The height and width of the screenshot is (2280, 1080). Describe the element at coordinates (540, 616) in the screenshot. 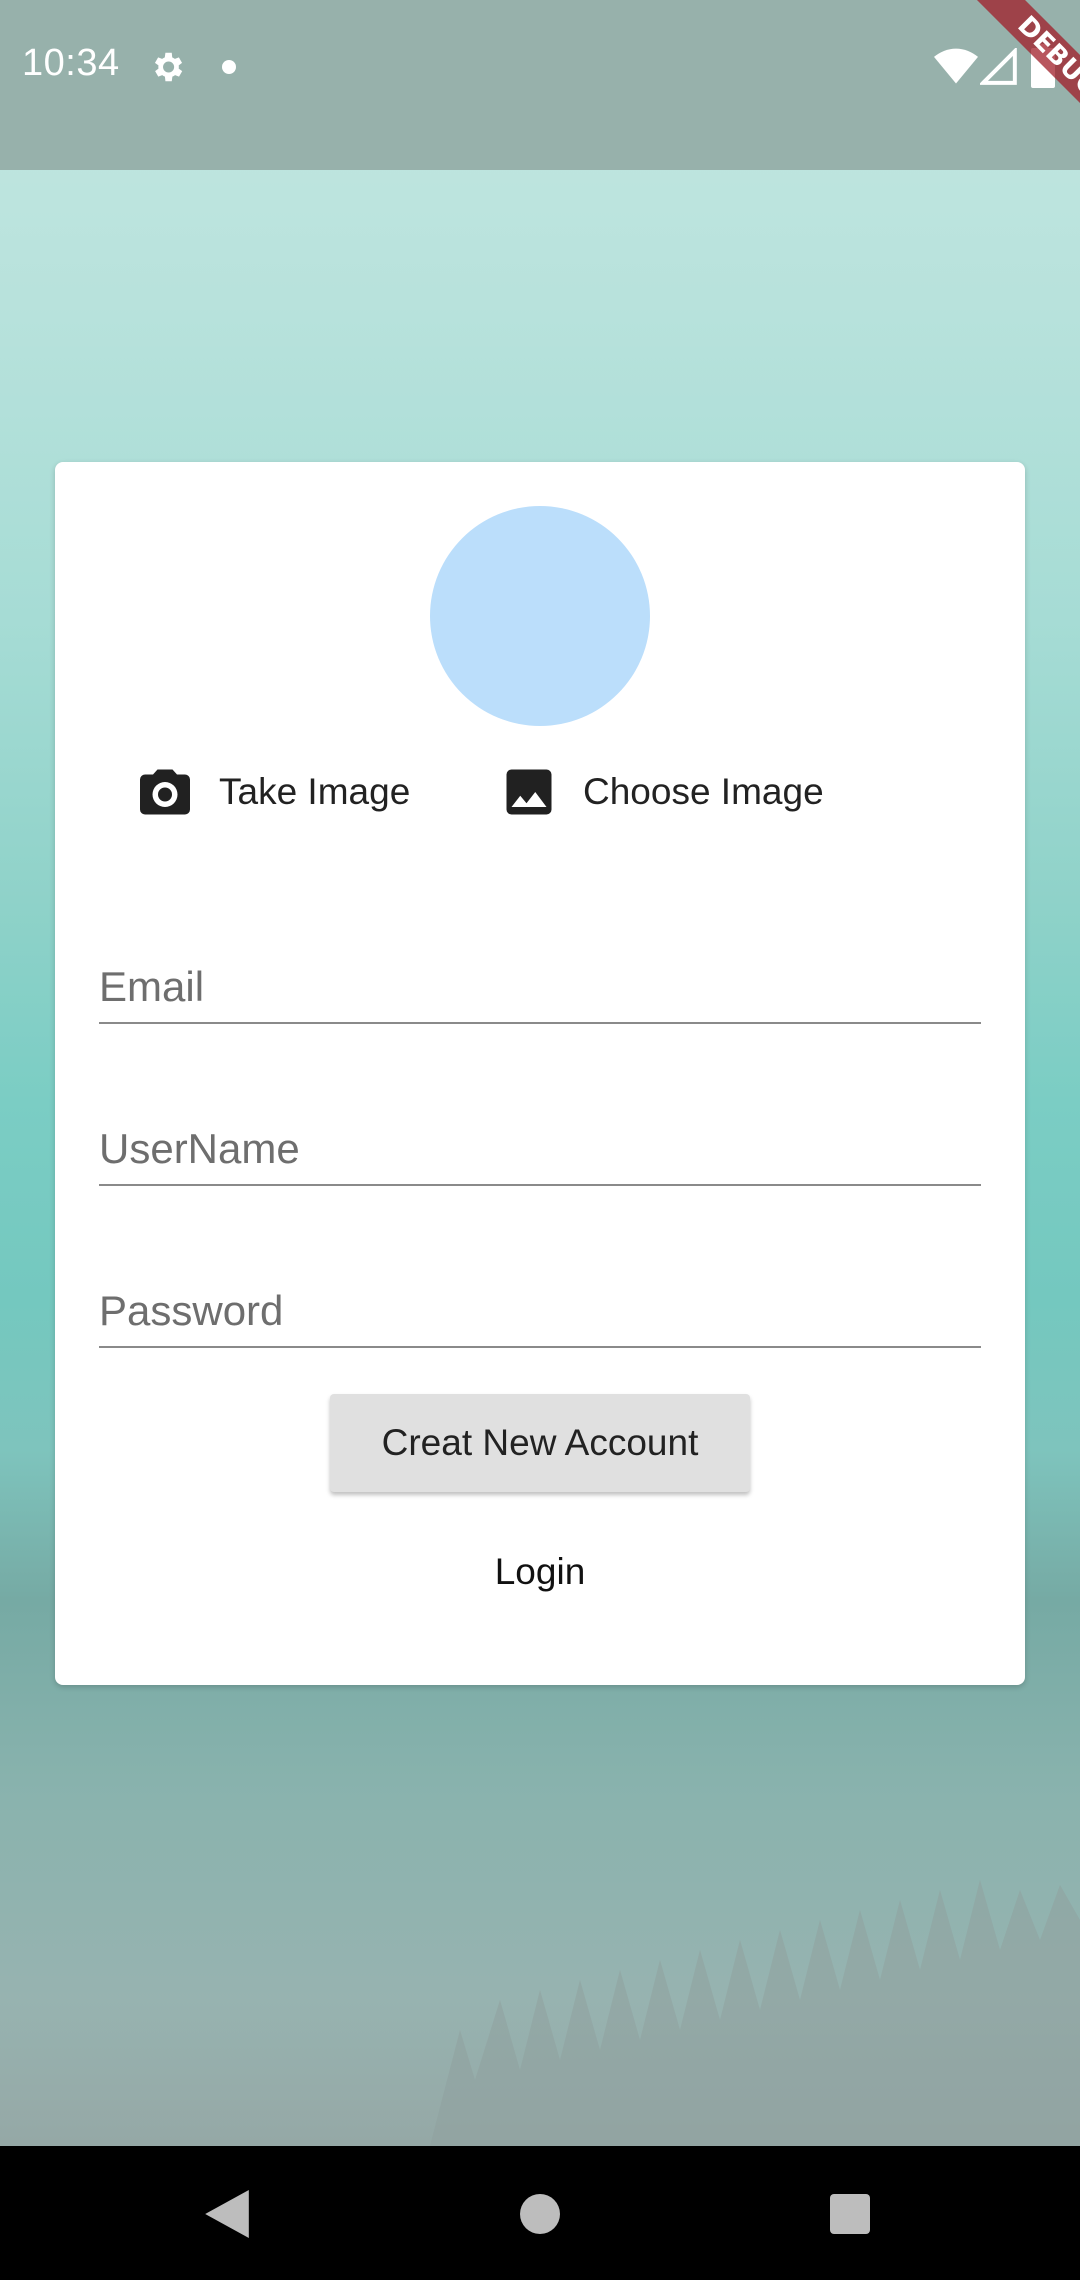

I see `avatar` at that location.